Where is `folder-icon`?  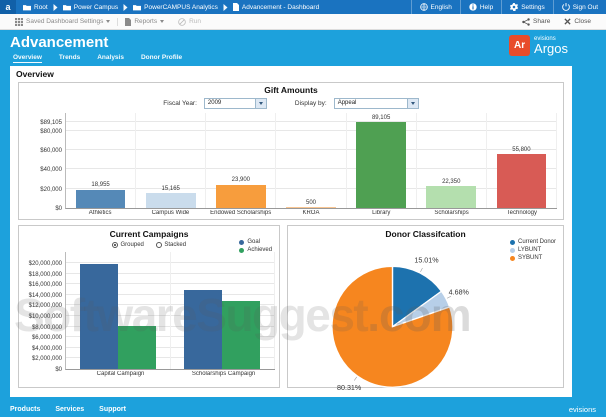
folder-icon is located at coordinates (27, 7).